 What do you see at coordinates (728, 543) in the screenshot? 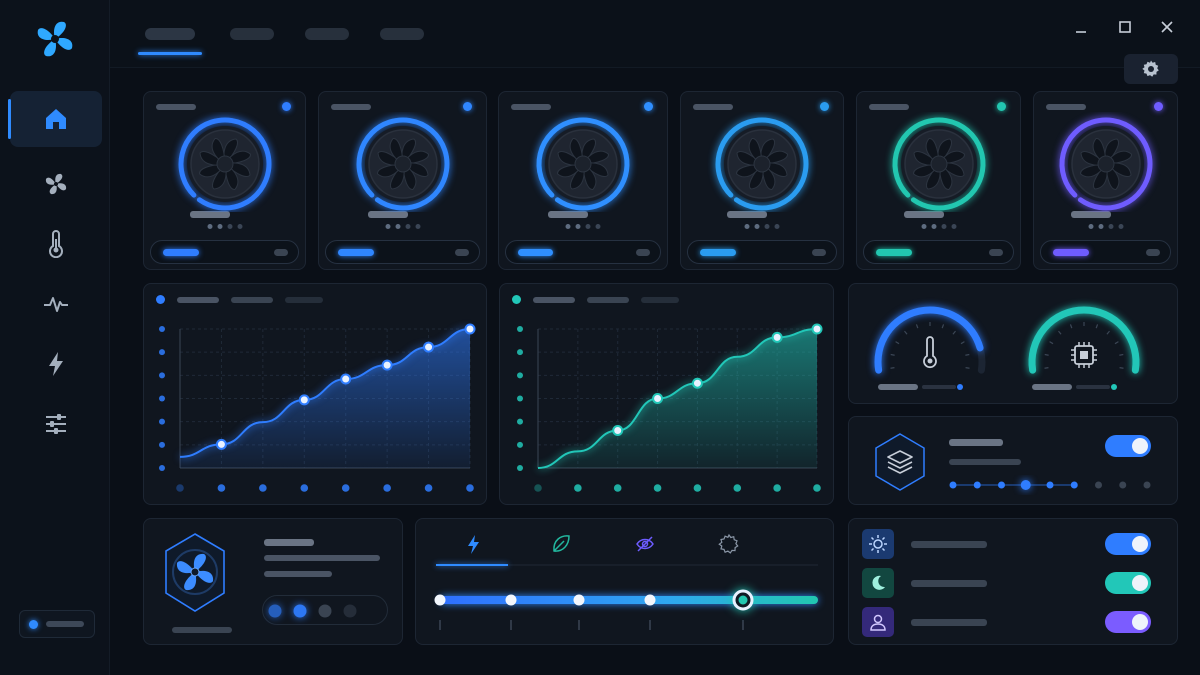
I see `gear-icon` at bounding box center [728, 543].